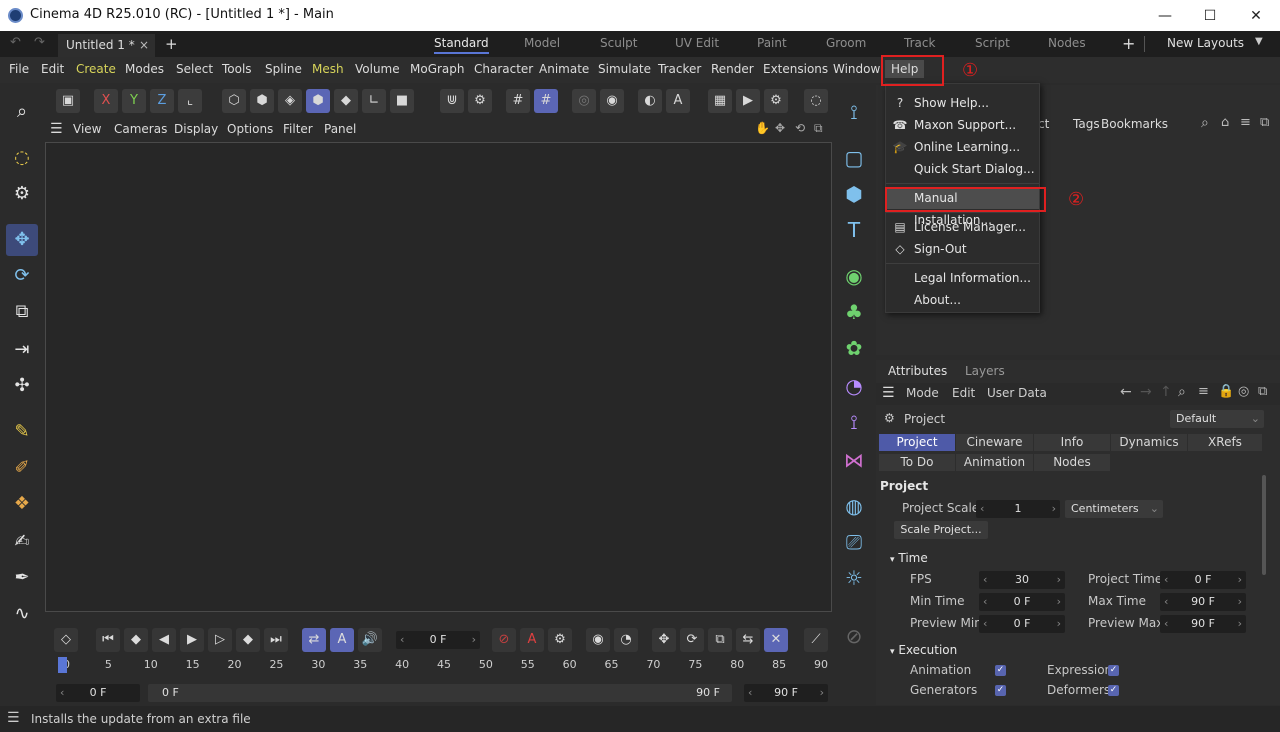  I want to click on preset-dropdown: Default ⌄, so click(1217, 419).